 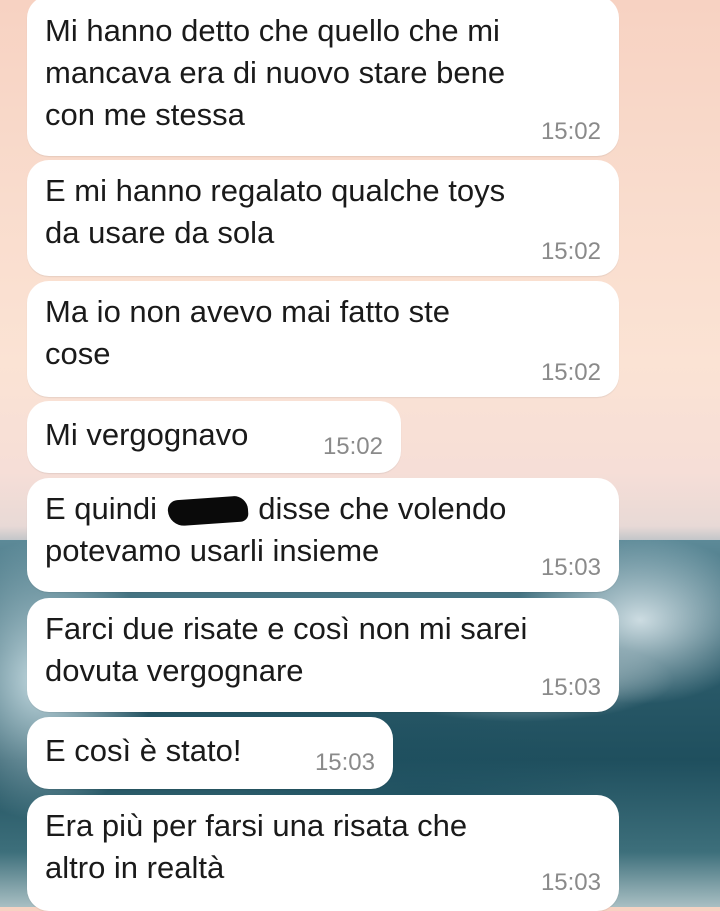 What do you see at coordinates (105, 508) in the screenshot?
I see `message-text-part: E quindi` at bounding box center [105, 508].